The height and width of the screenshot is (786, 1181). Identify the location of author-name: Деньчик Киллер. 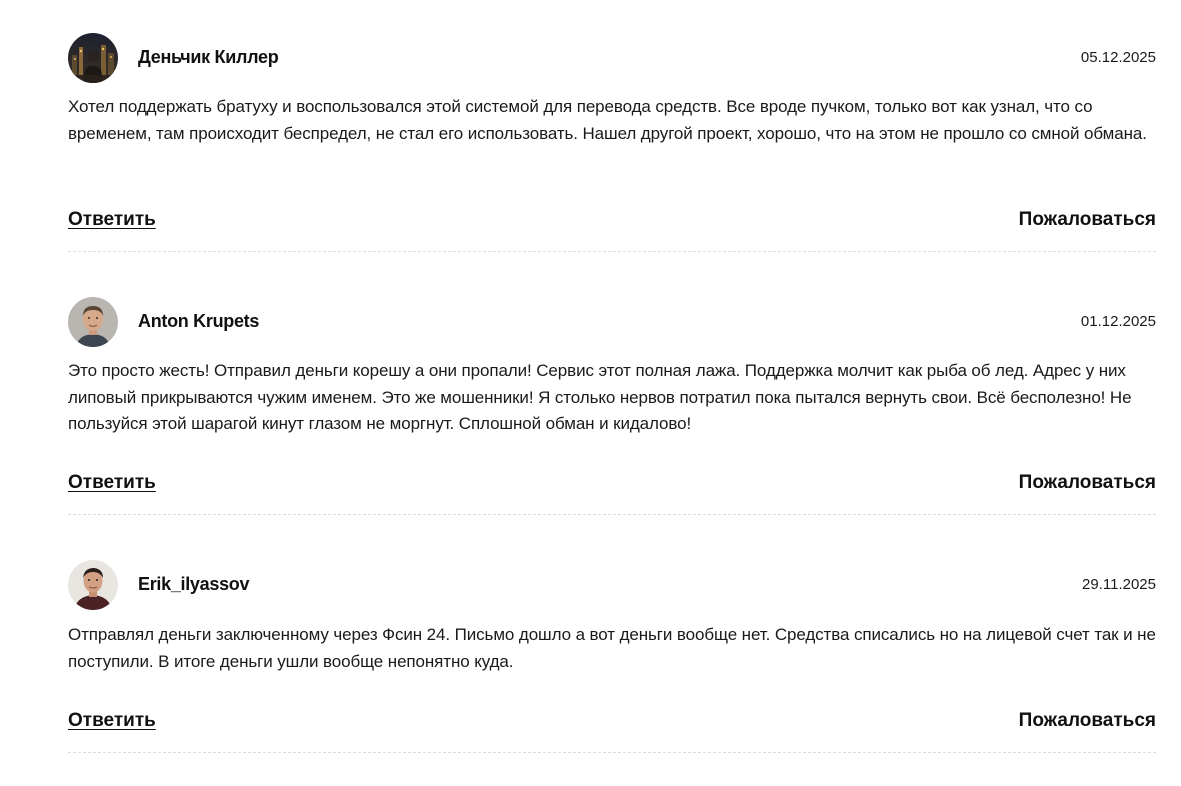
(208, 57).